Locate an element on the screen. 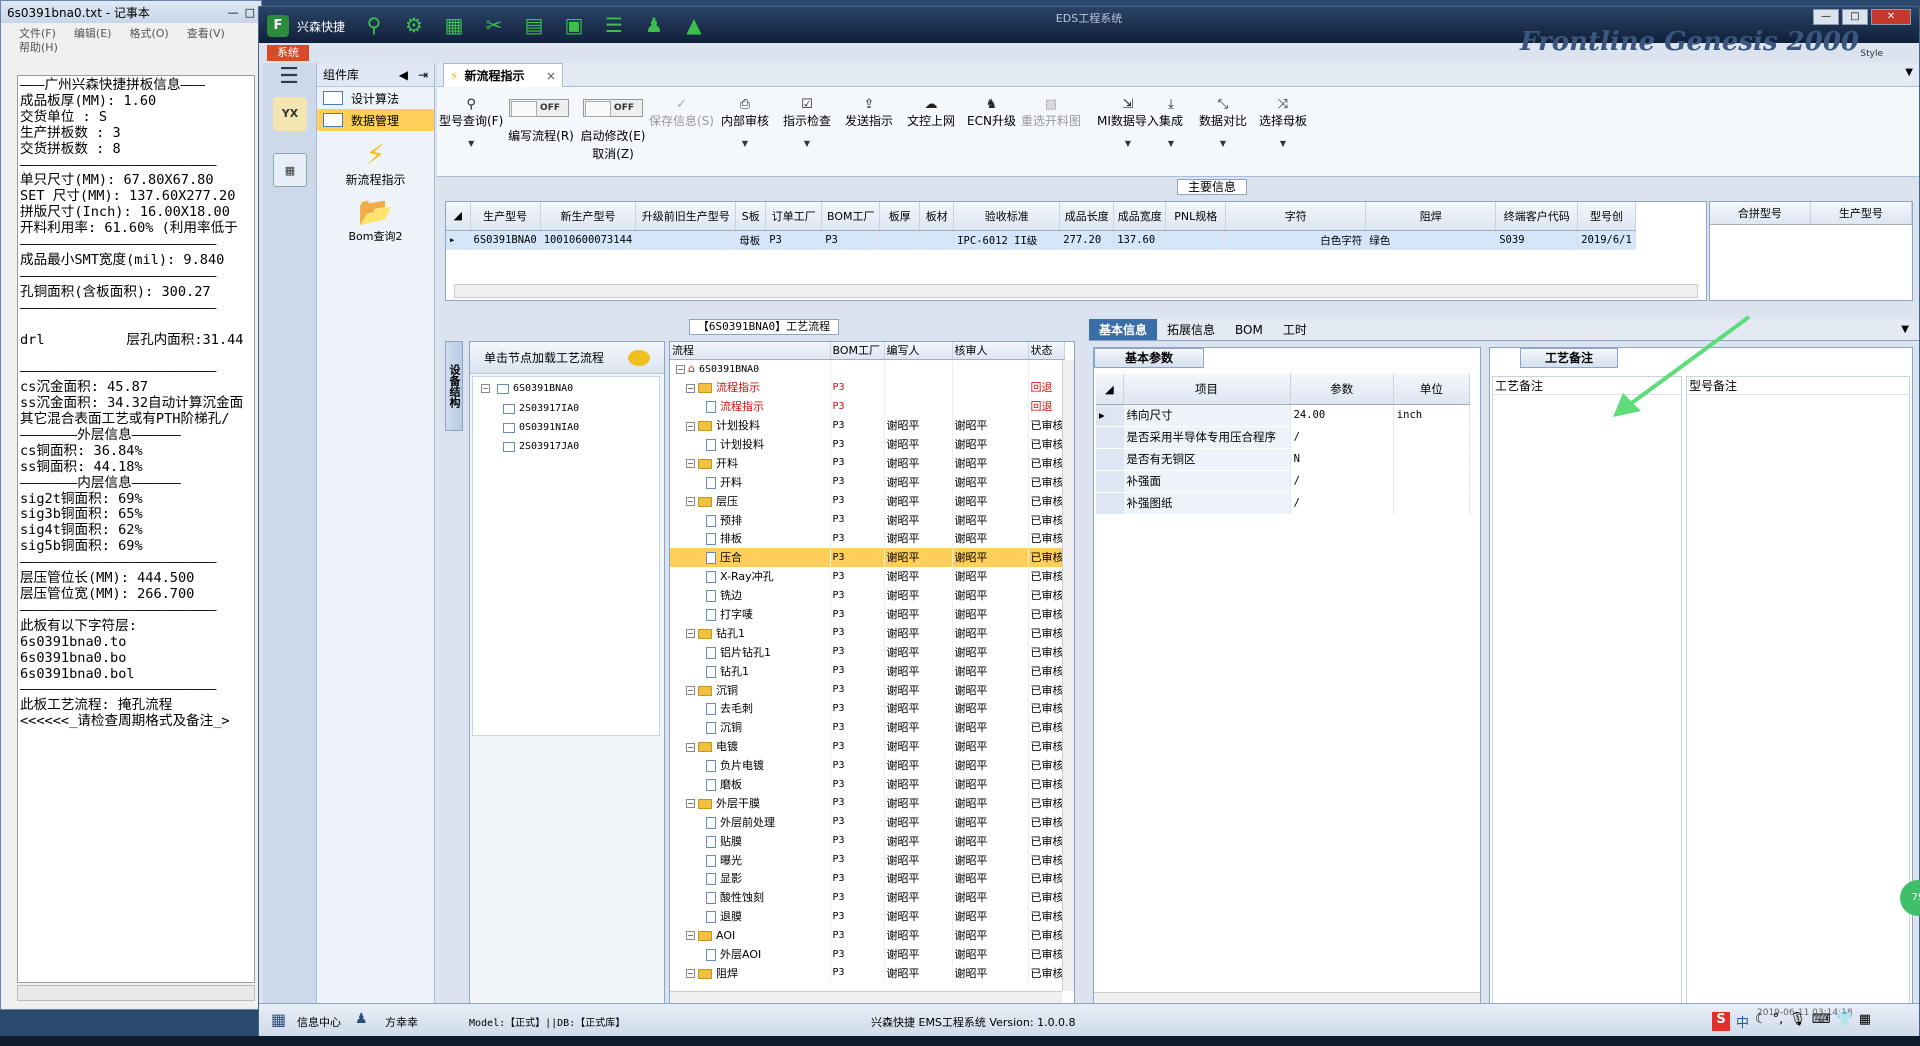 Image resolution: width=1920 pixels, height=1046 pixels. vertical-scrollbar is located at coordinates (1068, 675).